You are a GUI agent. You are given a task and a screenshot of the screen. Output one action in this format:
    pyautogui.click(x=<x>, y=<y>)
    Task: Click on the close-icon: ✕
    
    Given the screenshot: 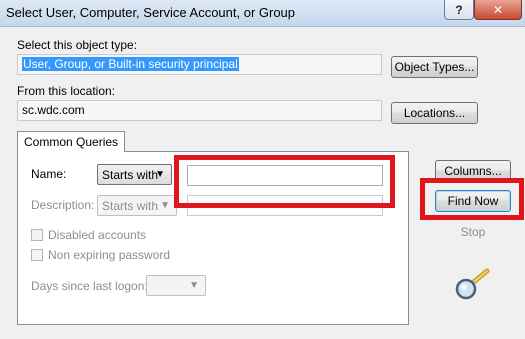 What is the action you would take?
    pyautogui.click(x=498, y=9)
    